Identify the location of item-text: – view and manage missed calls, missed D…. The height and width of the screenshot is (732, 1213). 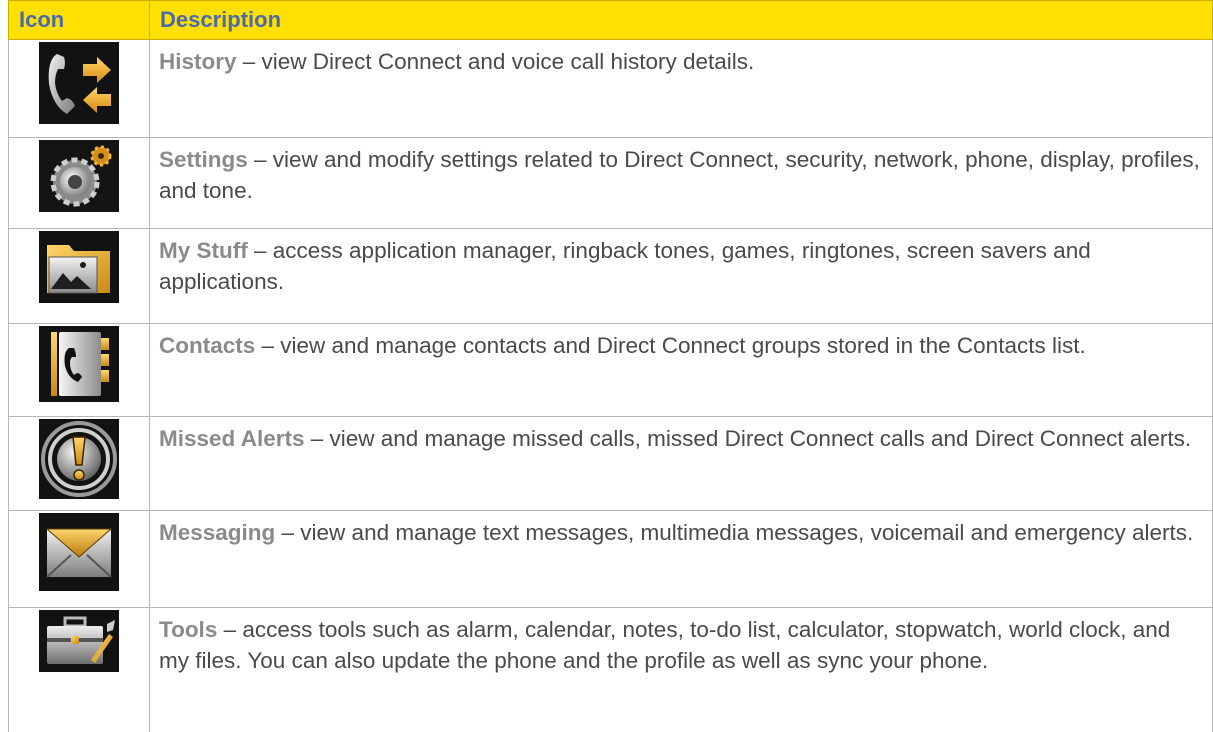
(747, 438).